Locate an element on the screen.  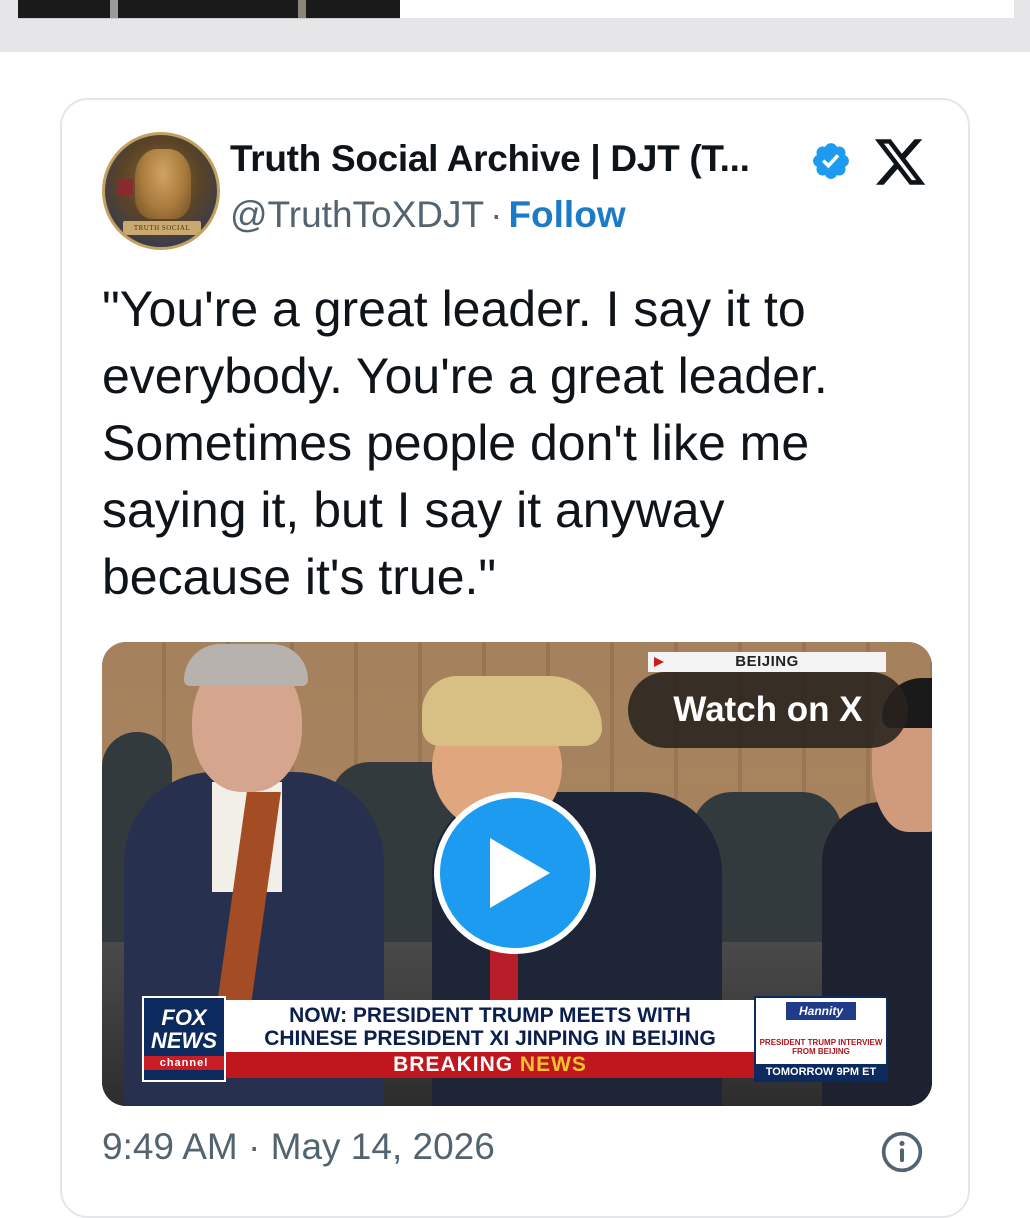
author-handle-line: @TruthToXDJT · Follow is located at coordinates (428, 215).